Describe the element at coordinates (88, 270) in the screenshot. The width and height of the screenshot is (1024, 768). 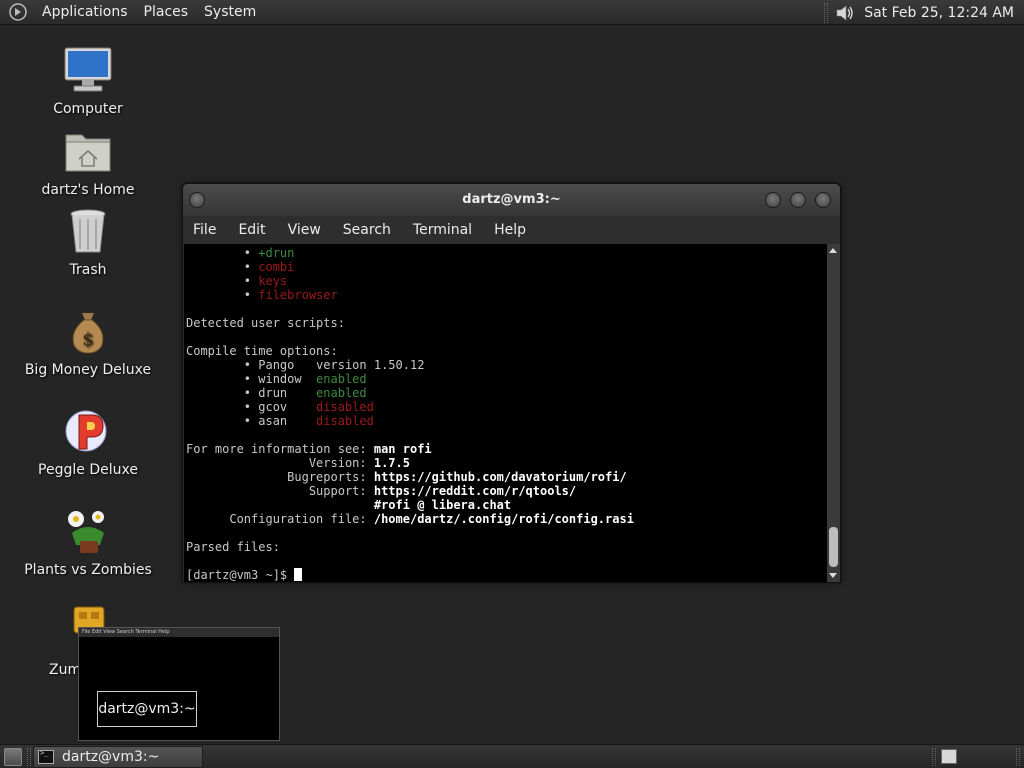
I see `desktop-icon-label: Trash` at that location.